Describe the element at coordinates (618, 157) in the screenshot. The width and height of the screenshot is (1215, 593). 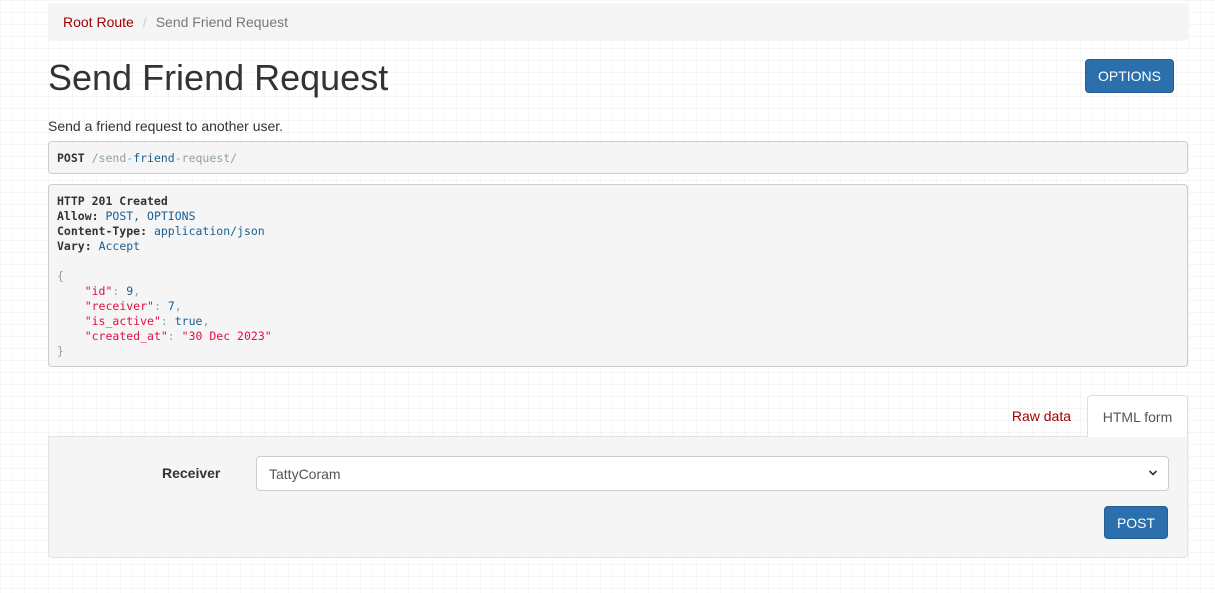
I see `request-info: POST /send-friend -request/` at that location.